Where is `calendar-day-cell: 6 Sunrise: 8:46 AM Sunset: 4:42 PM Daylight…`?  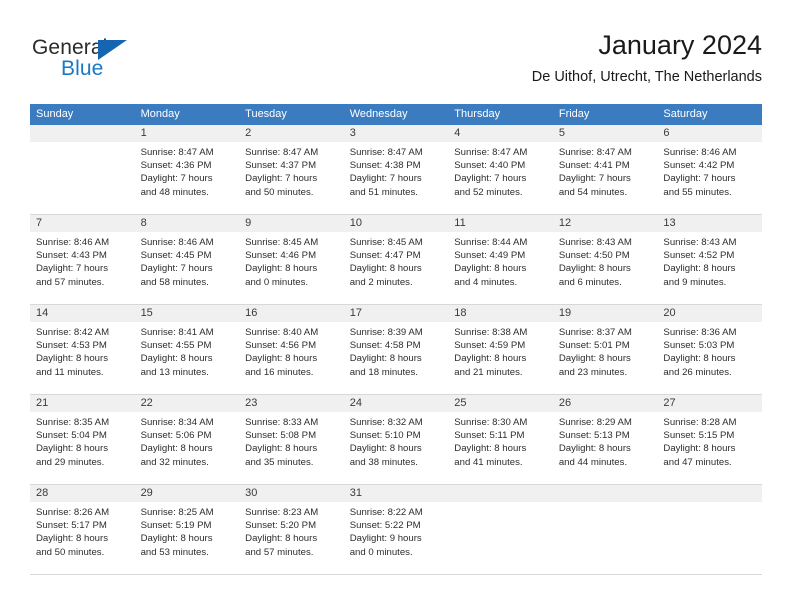 calendar-day-cell: 6 Sunrise: 8:46 AM Sunset: 4:42 PM Daylight… is located at coordinates (709, 169).